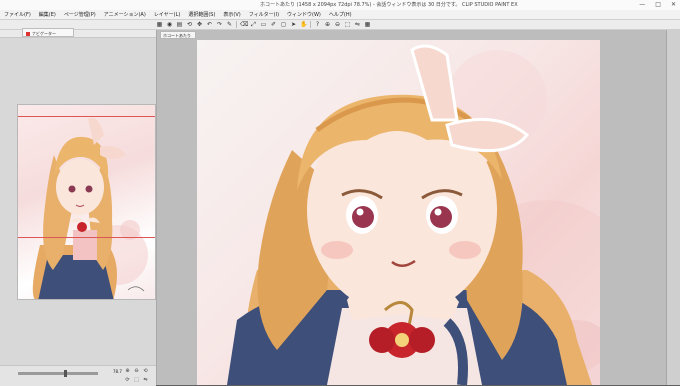  What do you see at coordinates (167, 14) in the screenshot?
I see `menu-layer: レイヤー(L)` at bounding box center [167, 14].